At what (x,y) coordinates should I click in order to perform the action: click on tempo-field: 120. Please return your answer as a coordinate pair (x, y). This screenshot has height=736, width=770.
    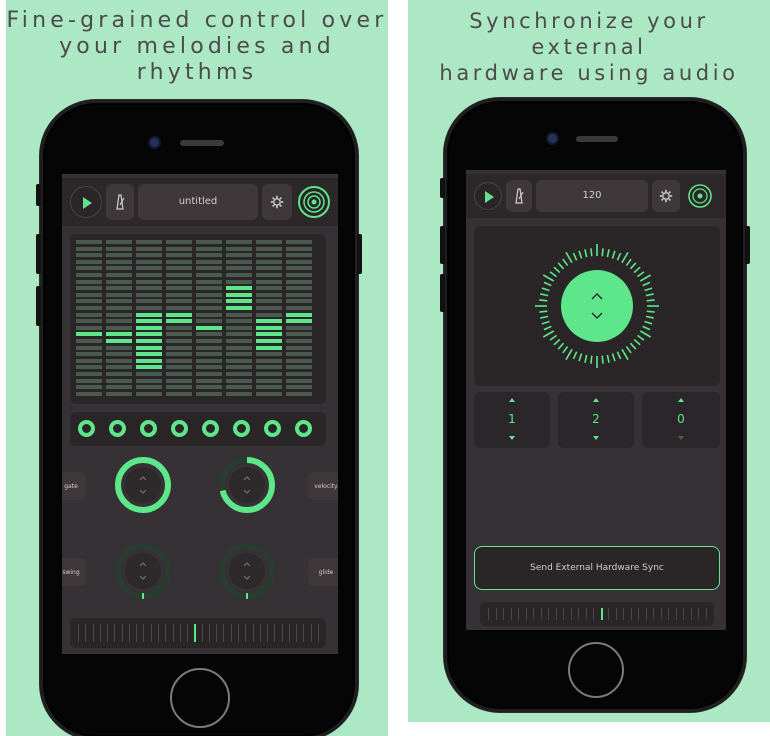
    Looking at the image, I should click on (592, 196).